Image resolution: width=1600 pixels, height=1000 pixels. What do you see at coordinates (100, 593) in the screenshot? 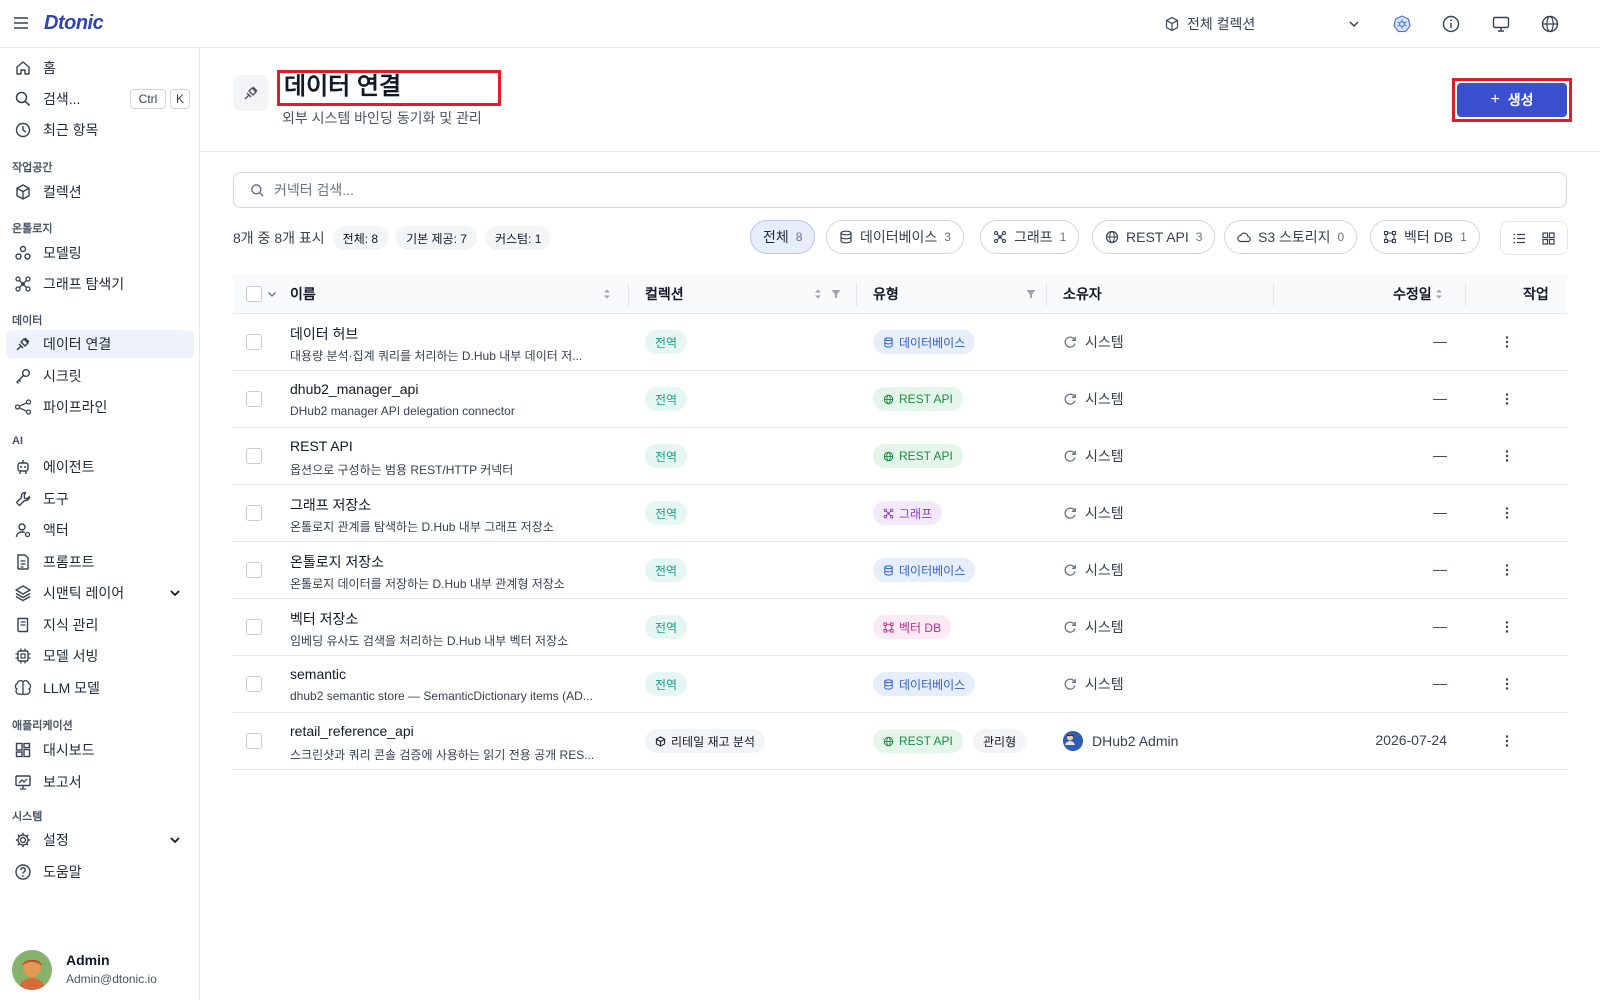
I see `sidebar-item-semantic-layer: 시맨틱 레이어` at bounding box center [100, 593].